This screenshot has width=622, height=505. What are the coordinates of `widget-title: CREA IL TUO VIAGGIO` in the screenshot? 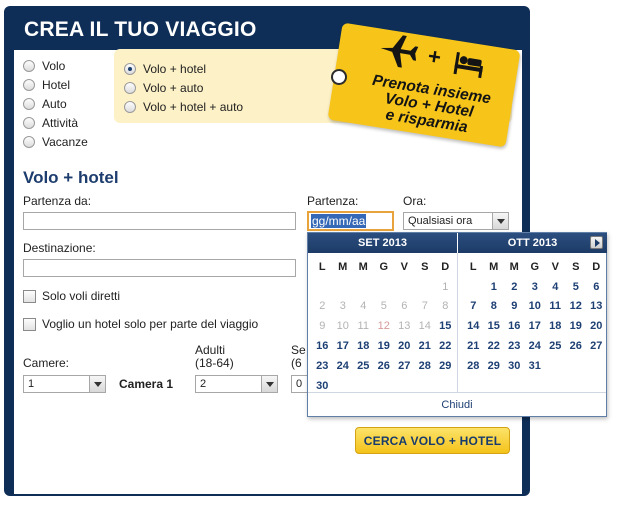 It's located at (140, 29).